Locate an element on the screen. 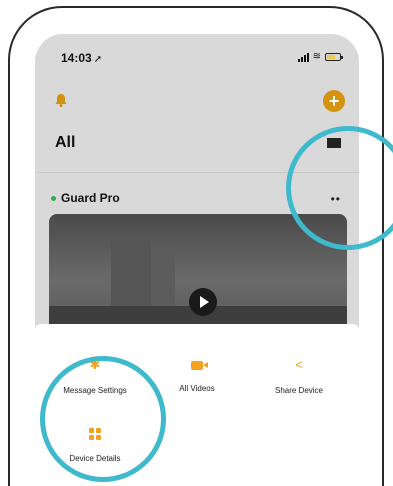  action-label: All Videos is located at coordinates (197, 388).